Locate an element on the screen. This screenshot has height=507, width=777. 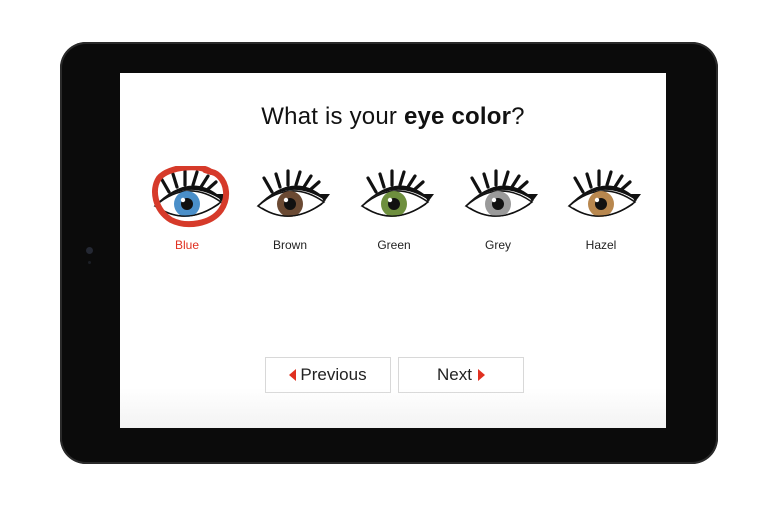
next-label: Next is located at coordinates (454, 374).